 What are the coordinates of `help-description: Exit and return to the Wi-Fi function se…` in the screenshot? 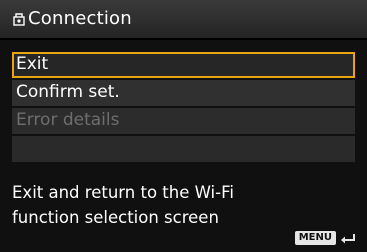 It's located at (123, 205).